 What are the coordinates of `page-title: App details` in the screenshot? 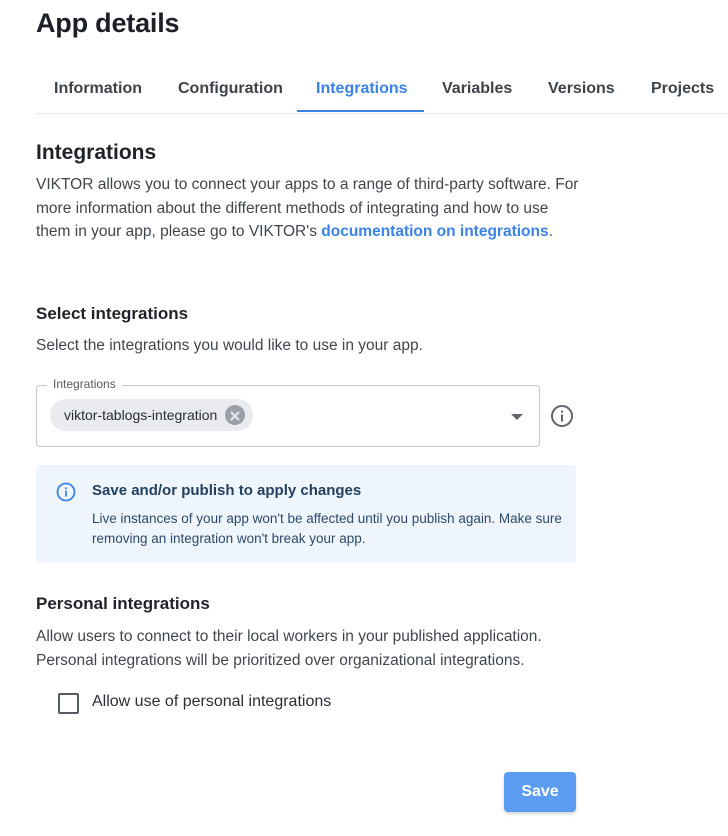 It's located at (108, 23).